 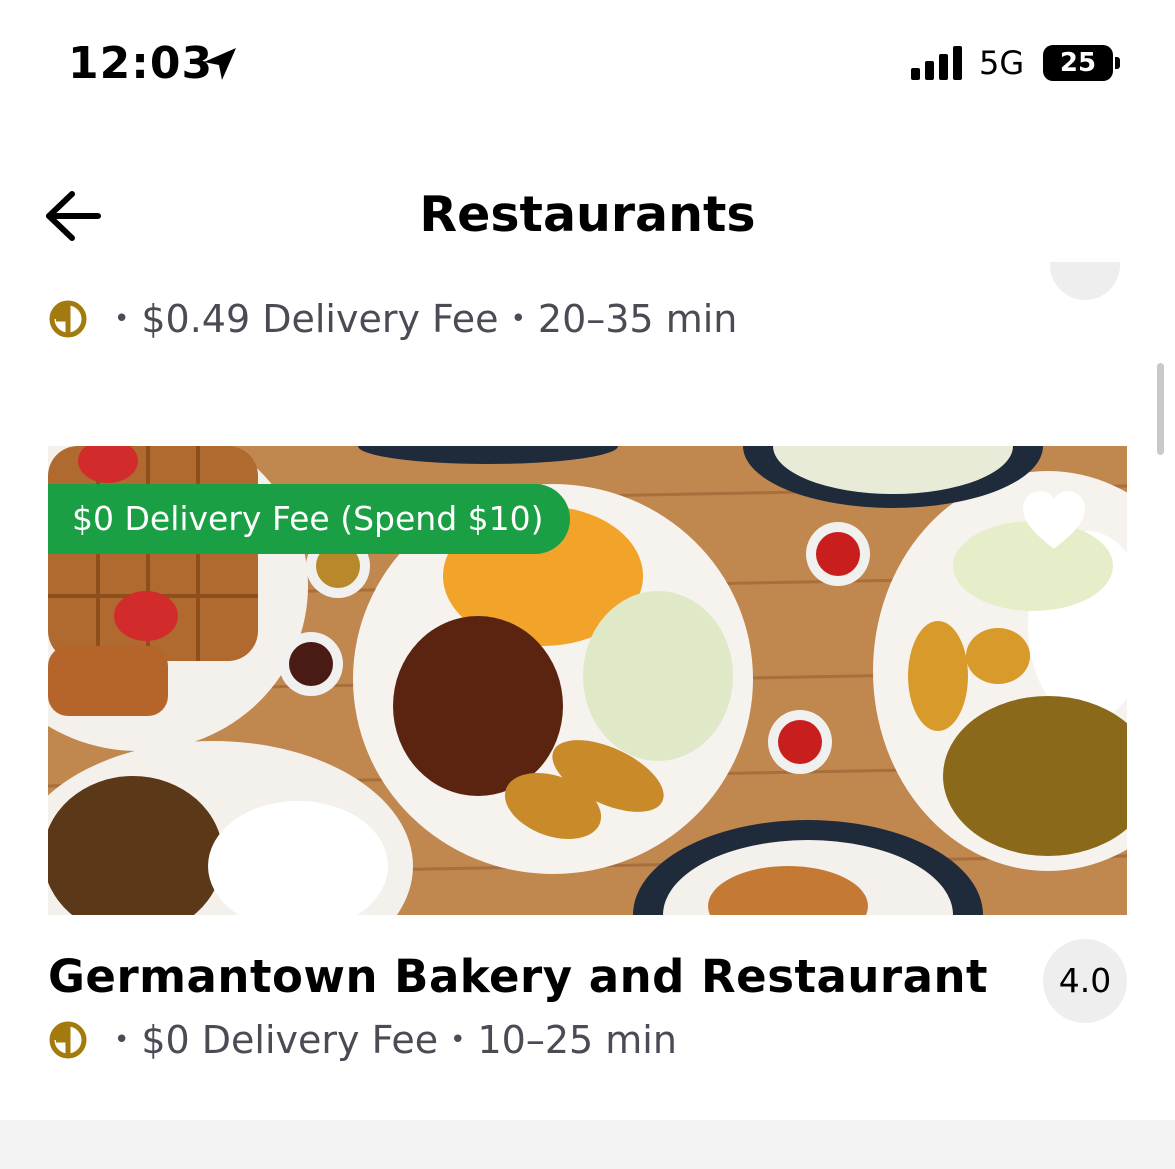 I want to click on status-bar: 12:03 5G 25, so click(x=587, y=60).